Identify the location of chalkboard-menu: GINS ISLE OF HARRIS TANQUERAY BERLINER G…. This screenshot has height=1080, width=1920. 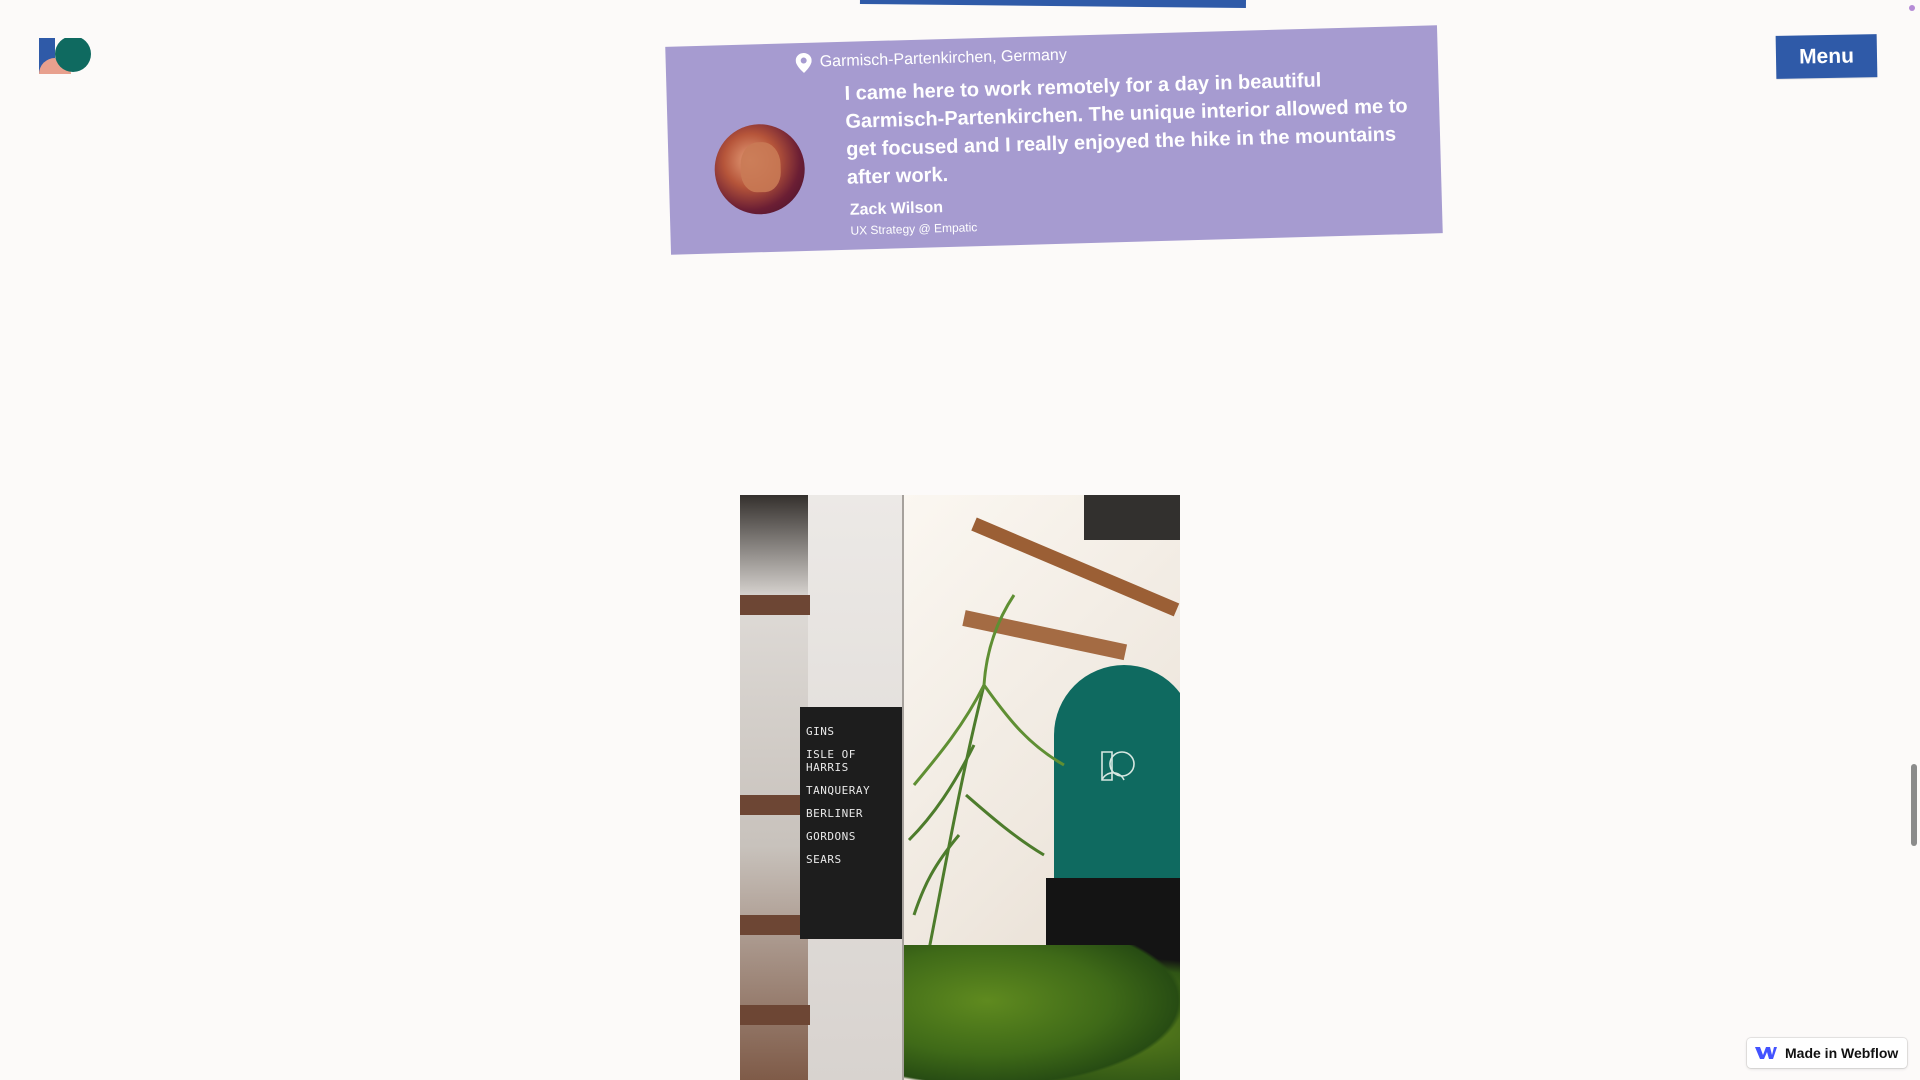
(851, 823).